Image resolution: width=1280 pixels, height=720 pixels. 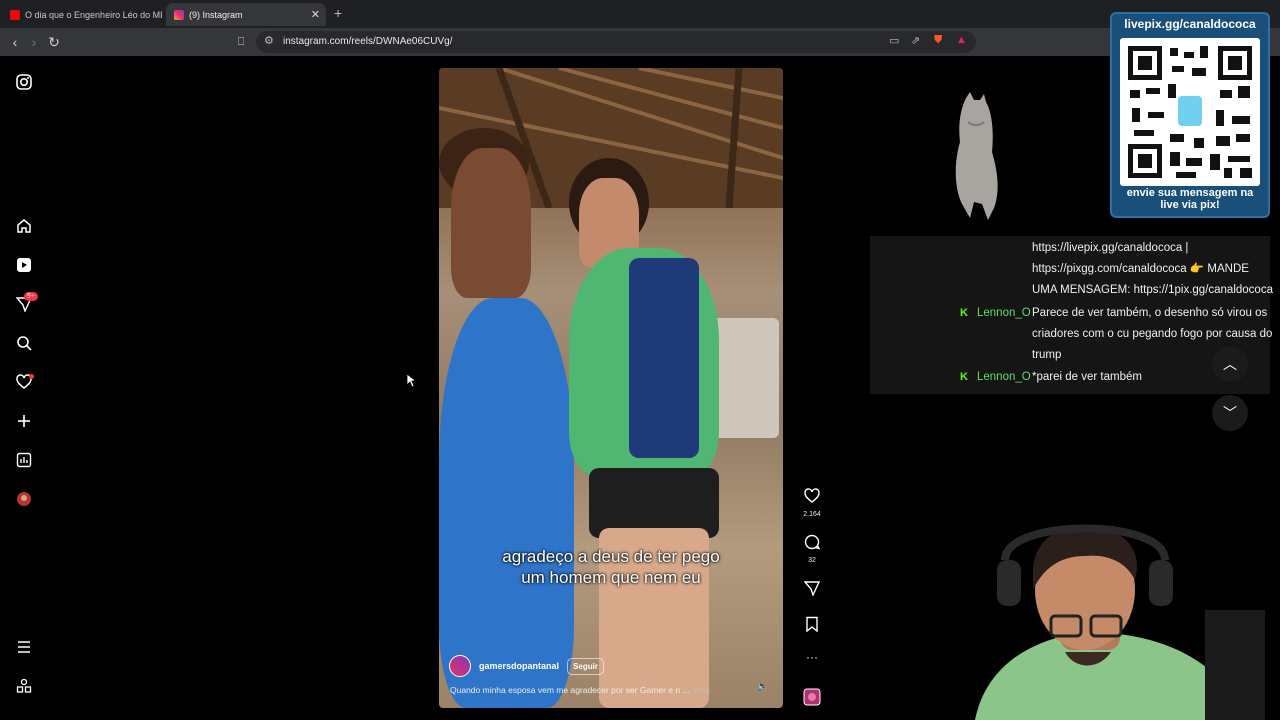 What do you see at coordinates (241, 42) in the screenshot?
I see `bookmark-icon: ⎕` at bounding box center [241, 42].